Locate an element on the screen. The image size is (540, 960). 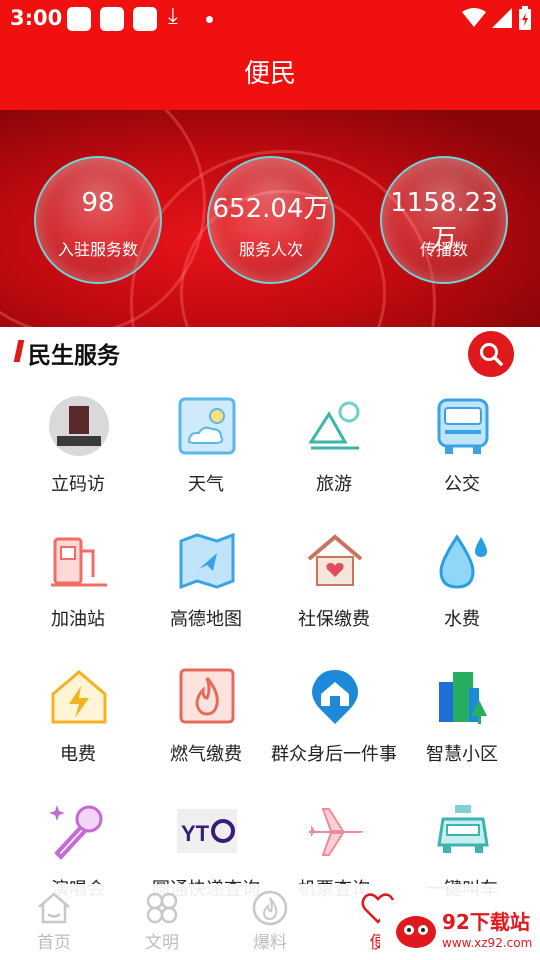
status-time: 3:00 is located at coordinates (36, 18).